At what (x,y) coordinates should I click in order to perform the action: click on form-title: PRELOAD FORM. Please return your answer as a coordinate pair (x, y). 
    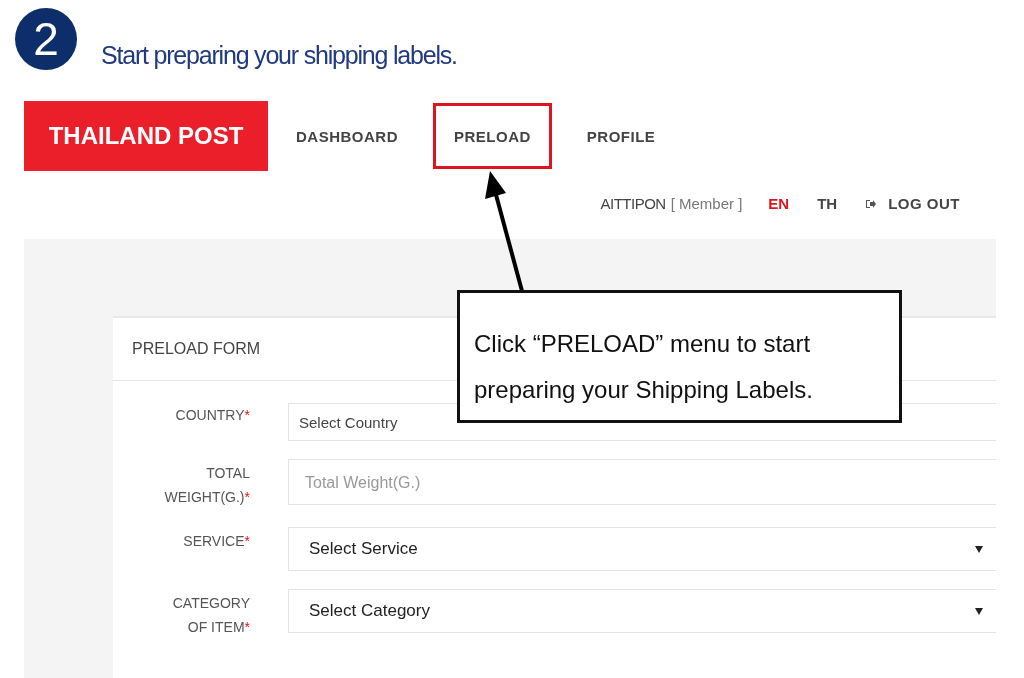
    Looking at the image, I should click on (196, 349).